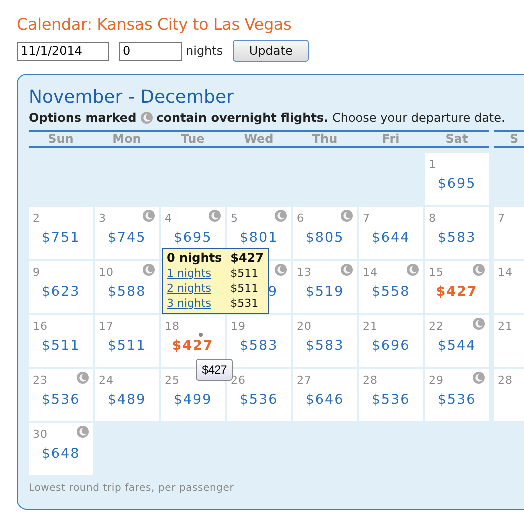  What do you see at coordinates (205, 51) in the screenshot?
I see `nights-label: nights` at bounding box center [205, 51].